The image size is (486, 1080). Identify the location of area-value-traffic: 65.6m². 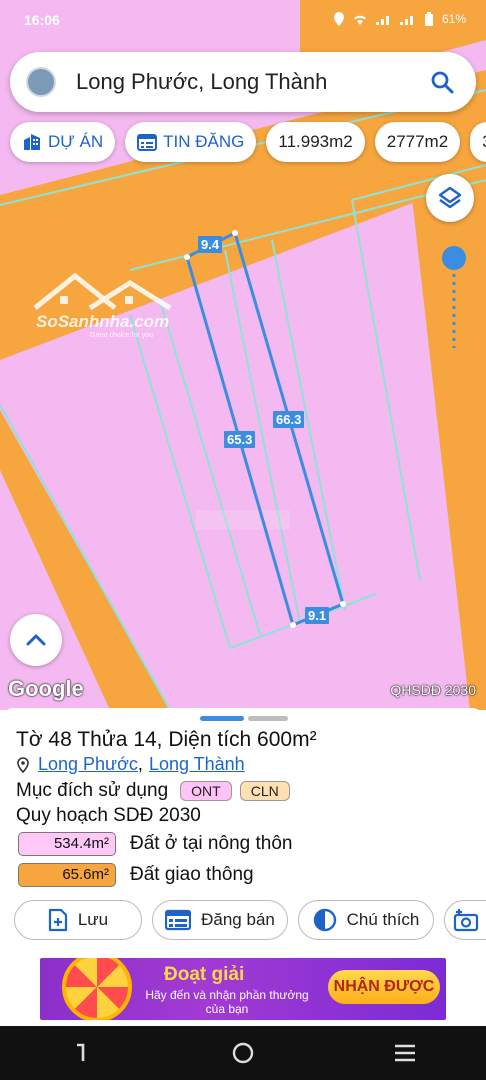
(67, 875).